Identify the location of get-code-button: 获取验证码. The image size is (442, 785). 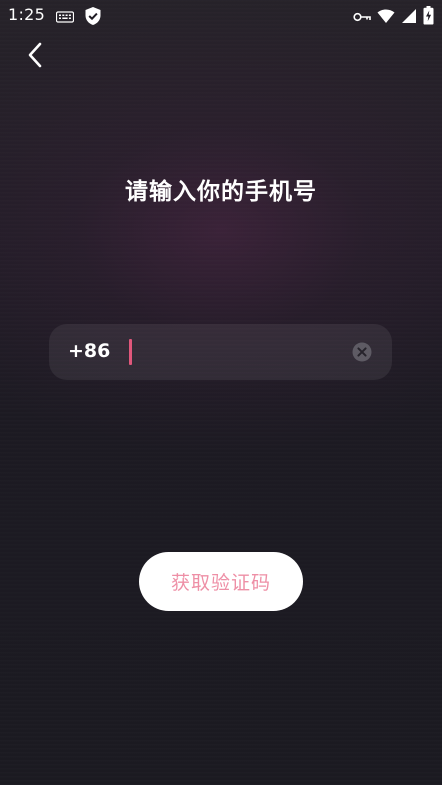
(221, 581).